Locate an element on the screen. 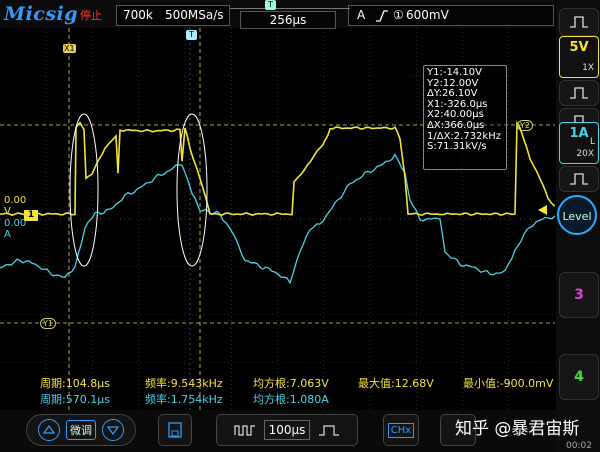 The image size is (600, 452). timebase-group: 100μs is located at coordinates (287, 430).